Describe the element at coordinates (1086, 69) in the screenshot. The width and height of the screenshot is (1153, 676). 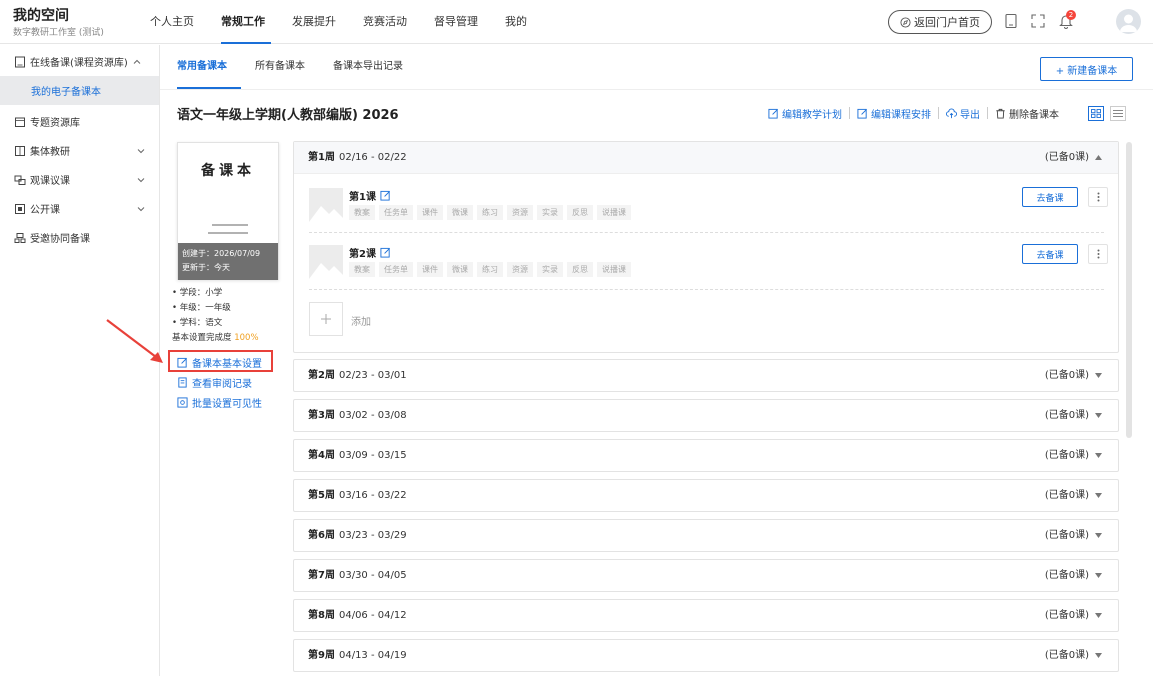
I see `new-book-button: + 新建备课本` at that location.